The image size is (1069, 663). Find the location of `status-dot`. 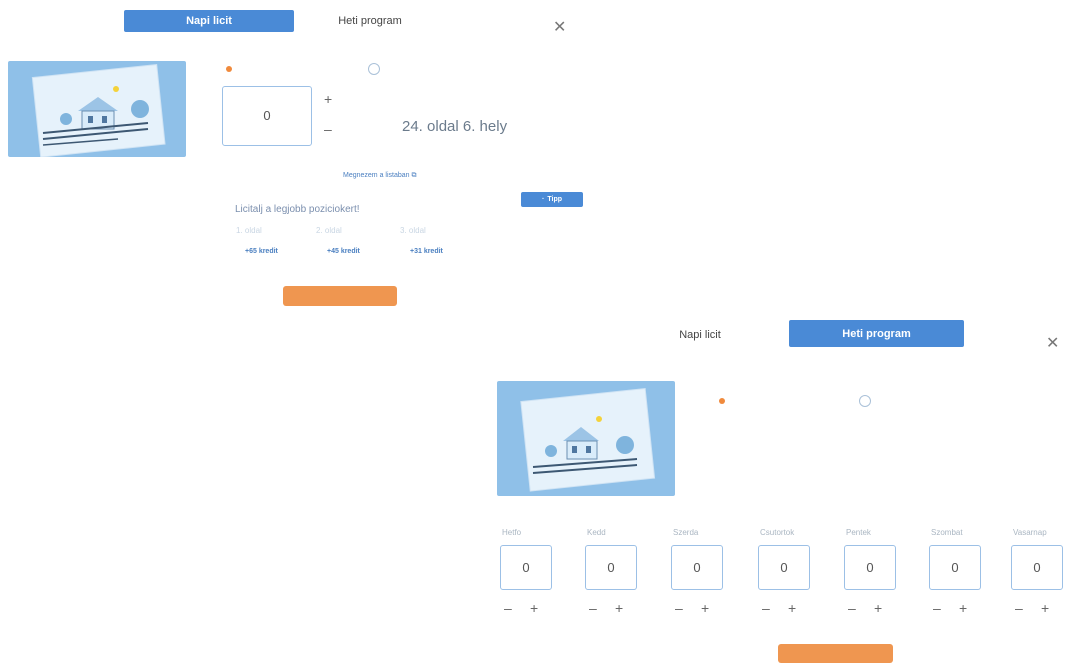

status-dot is located at coordinates (229, 69).